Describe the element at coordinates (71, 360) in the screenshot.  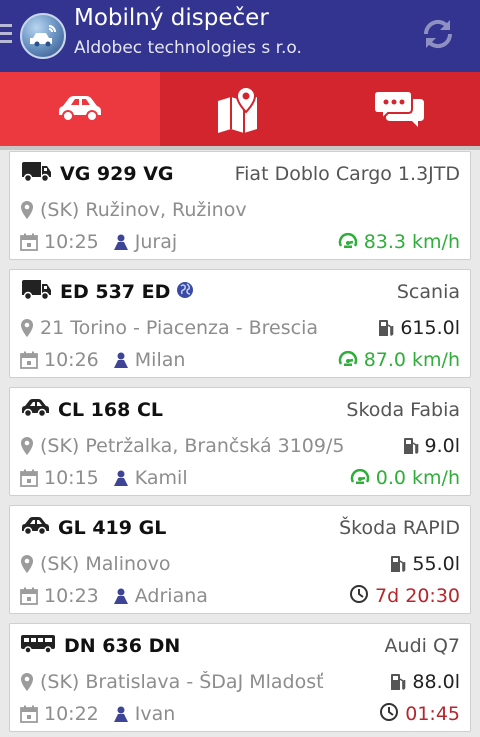
I see `last-update-time: 10:26` at that location.